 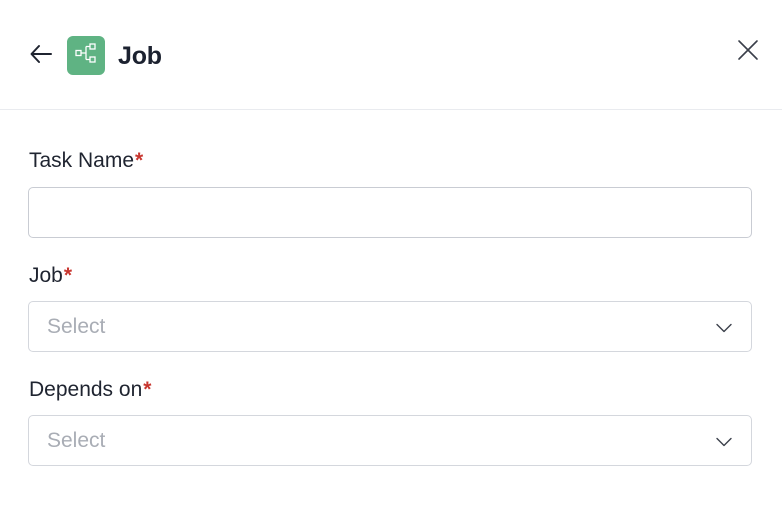 I want to click on close-icon, so click(x=748, y=52).